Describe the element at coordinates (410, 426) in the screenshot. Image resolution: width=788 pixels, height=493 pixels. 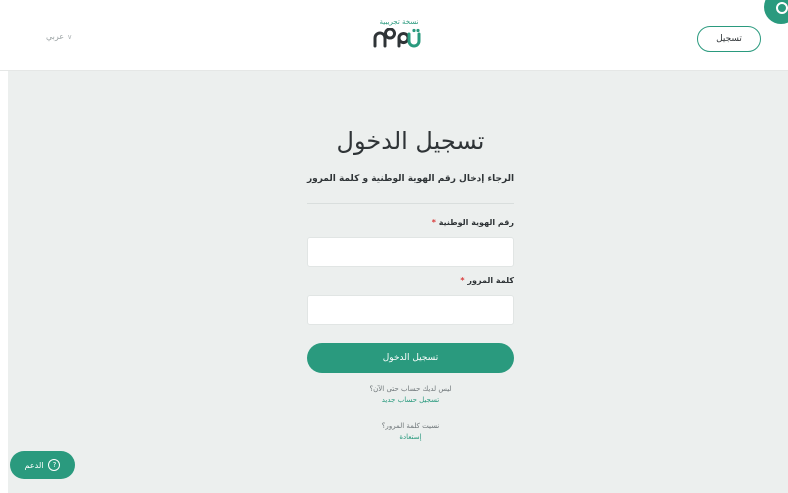
I see `forgot-password-text: نسيت كلمة المرور؟` at that location.